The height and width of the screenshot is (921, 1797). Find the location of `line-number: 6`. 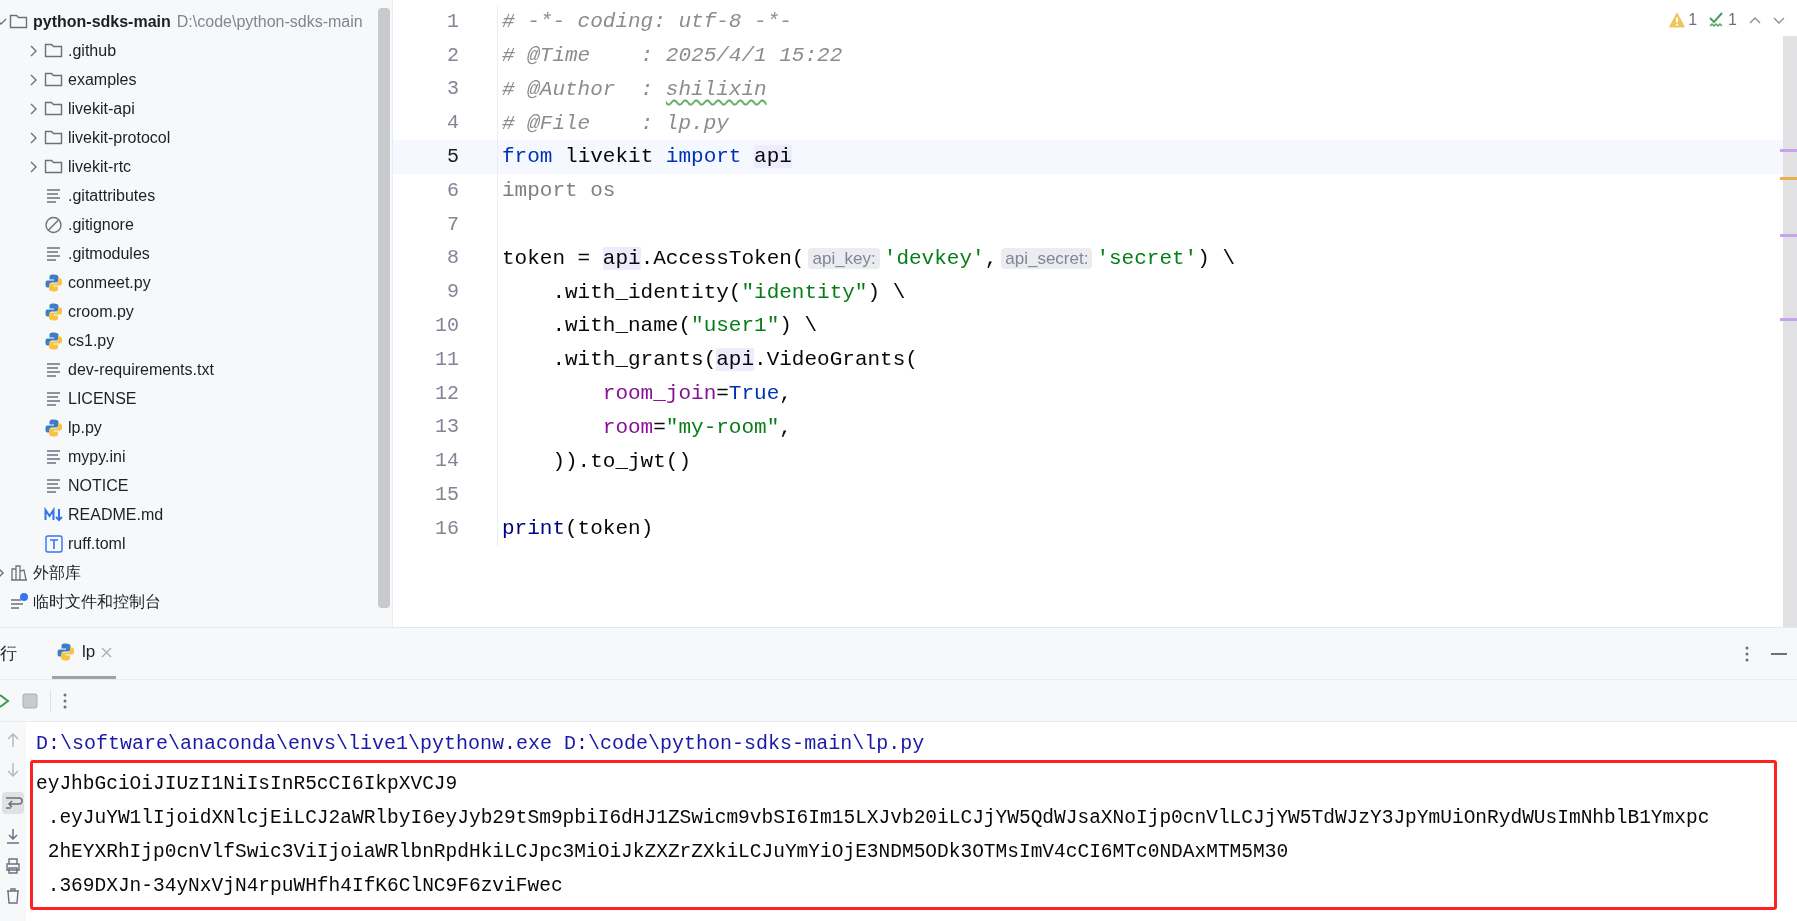

line-number: 6 is located at coordinates (453, 190).